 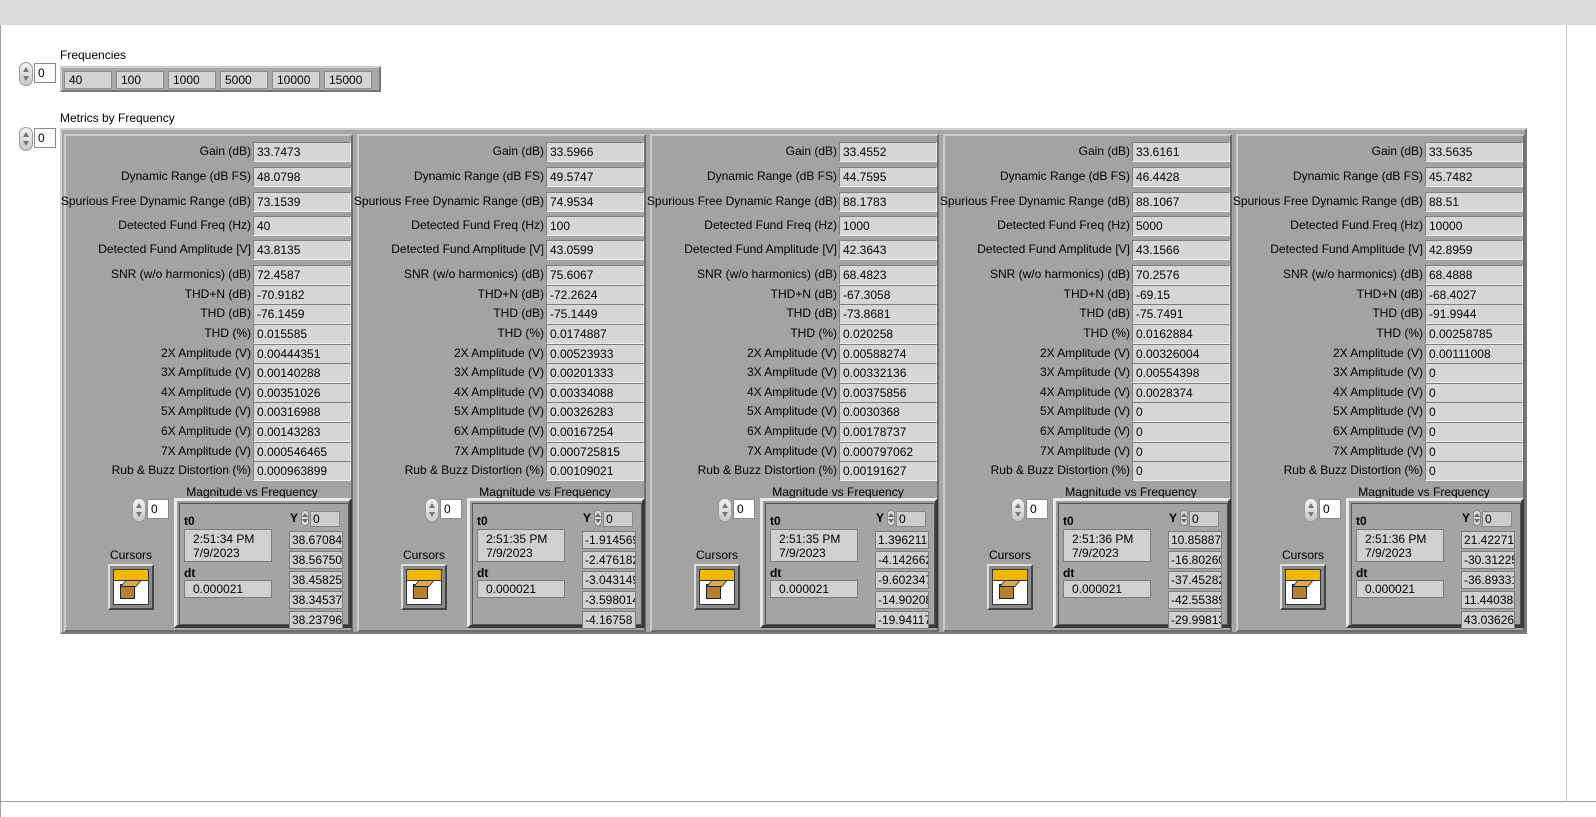 What do you see at coordinates (88, 80) in the screenshot?
I see `frequency-value-cell: 40` at bounding box center [88, 80].